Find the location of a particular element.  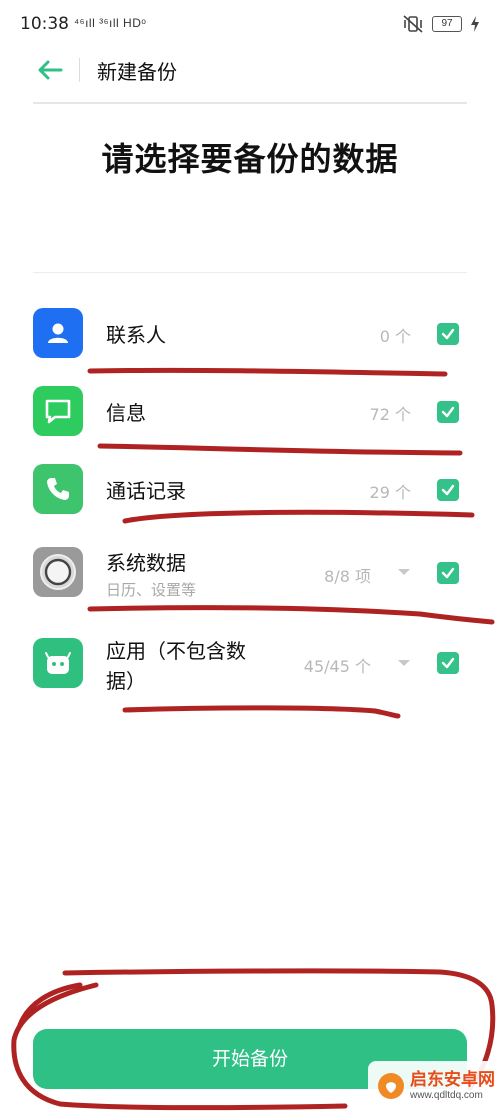

item-label: 应用（不包含数 is located at coordinates (176, 651).